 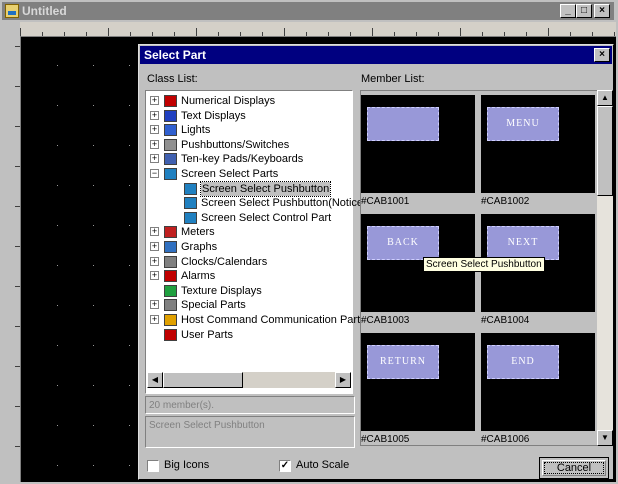 What do you see at coordinates (538, 144) in the screenshot?
I see `member-preview: MENU` at bounding box center [538, 144].